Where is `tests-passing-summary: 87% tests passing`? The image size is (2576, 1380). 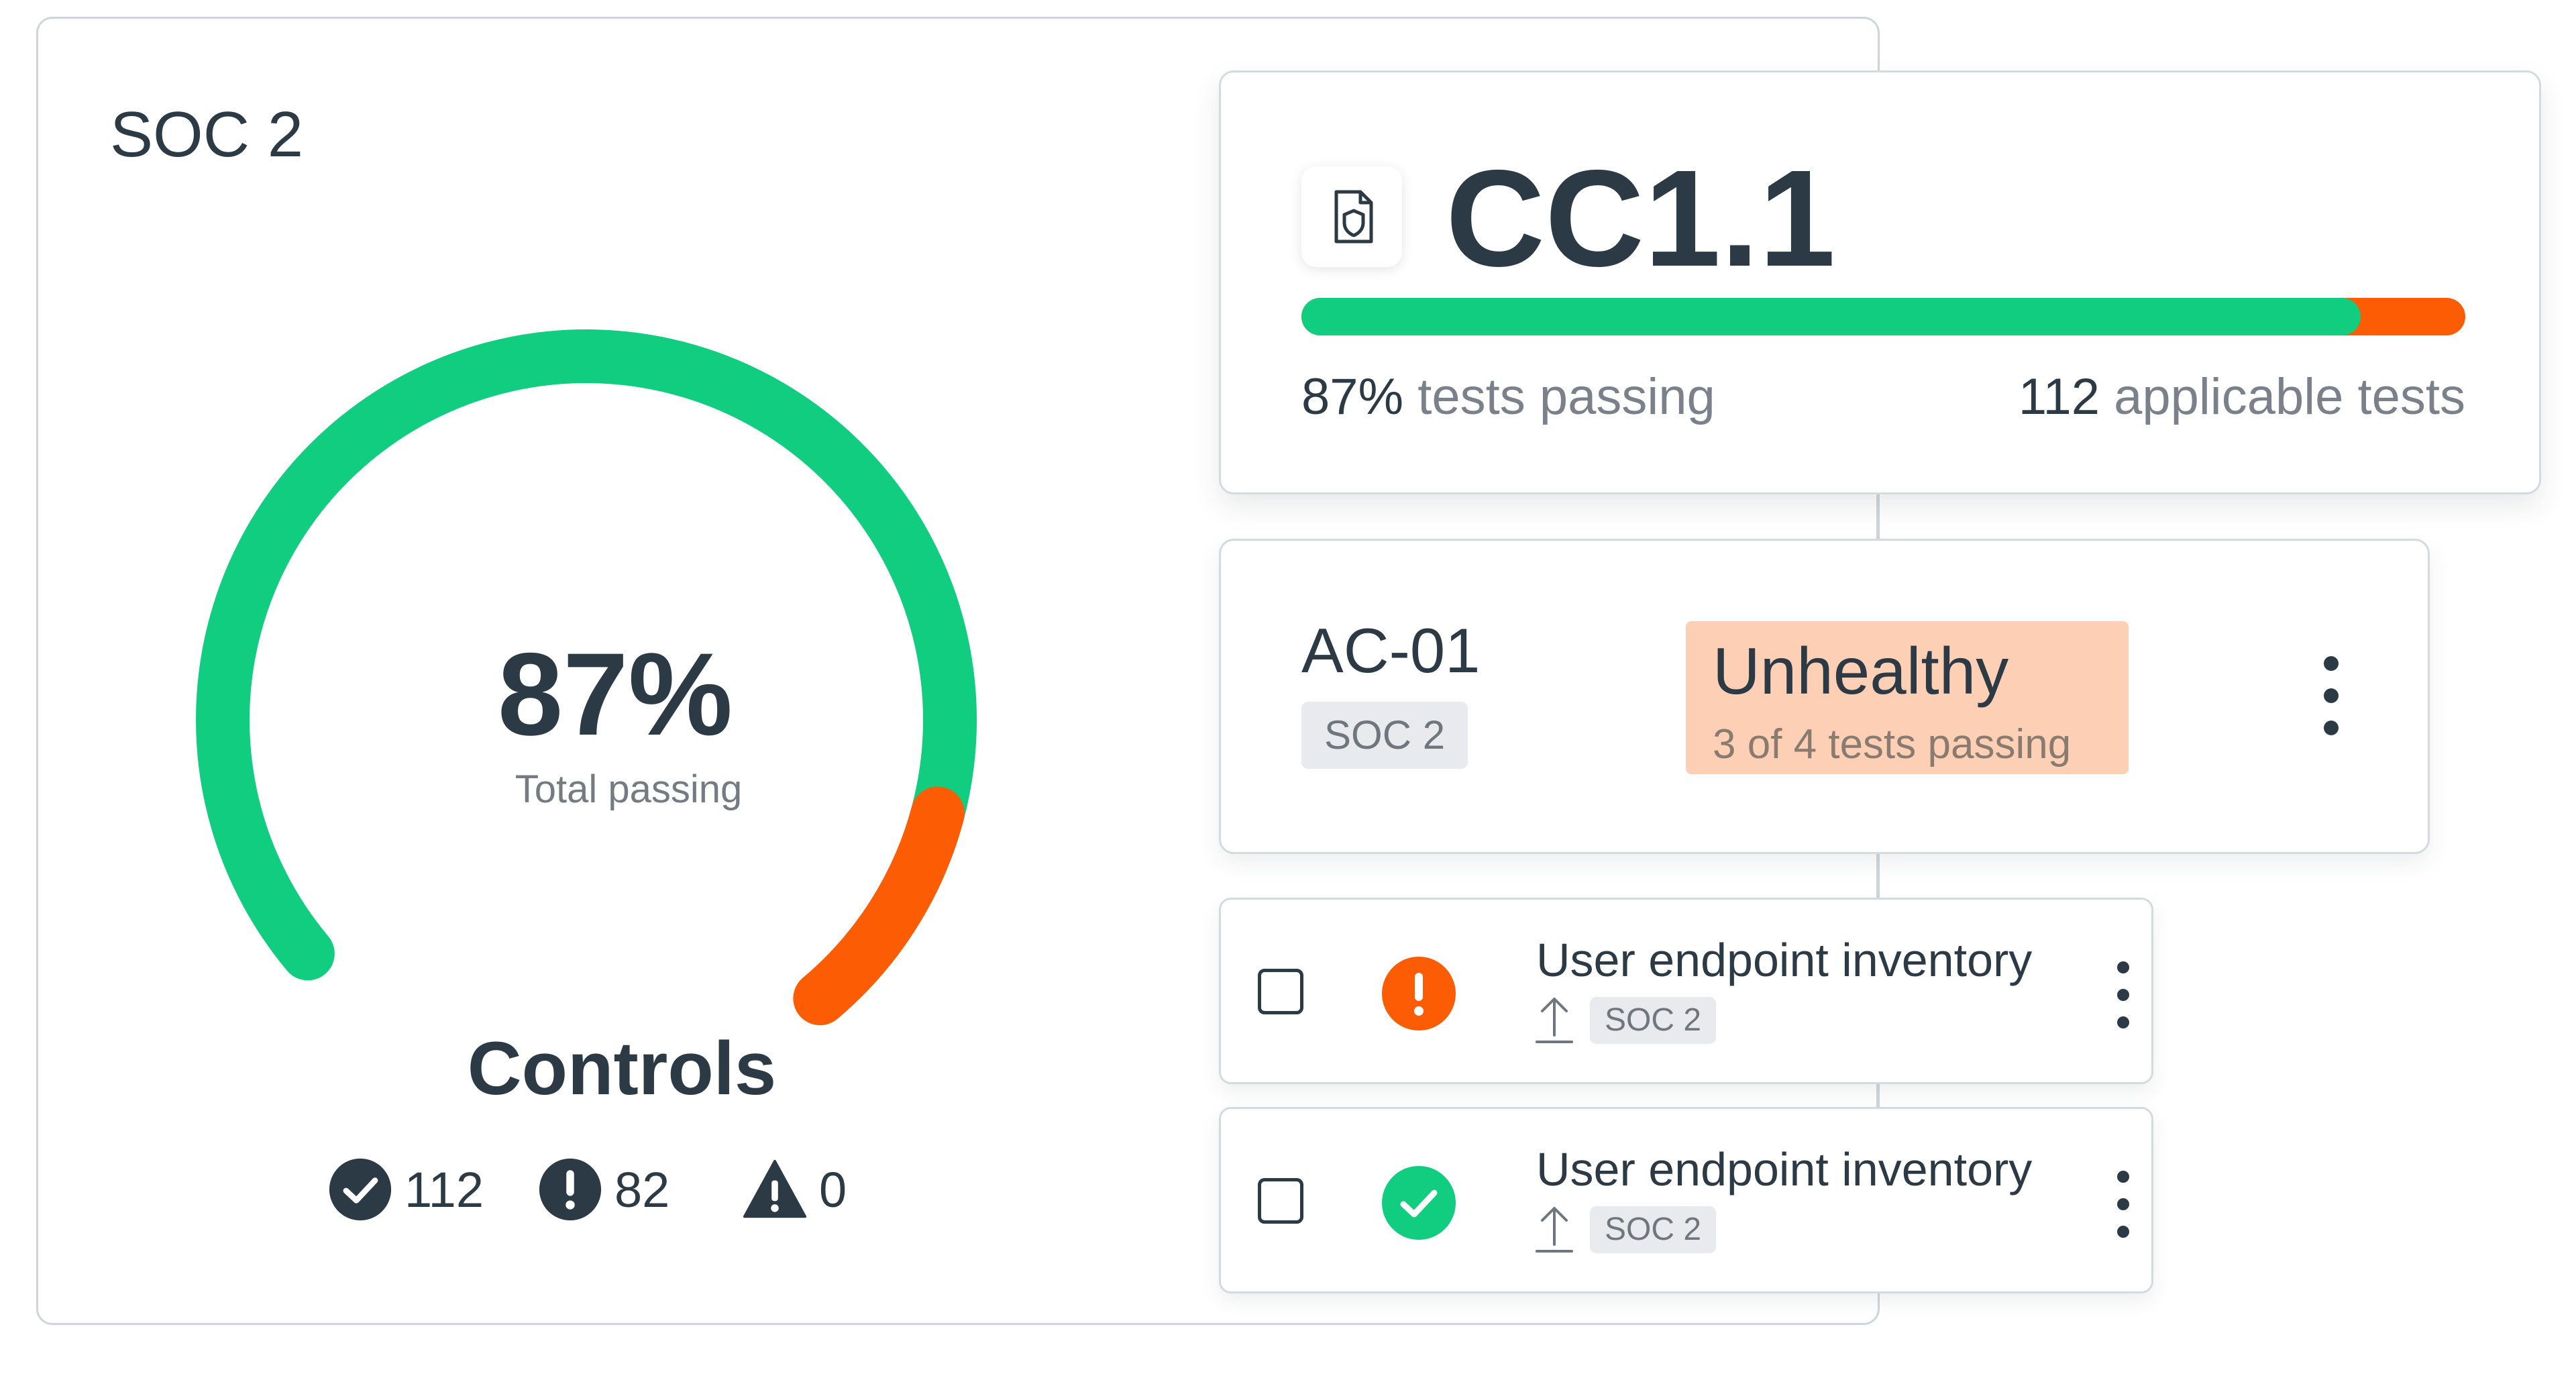 tests-passing-summary: 87% tests passing is located at coordinates (1508, 397).